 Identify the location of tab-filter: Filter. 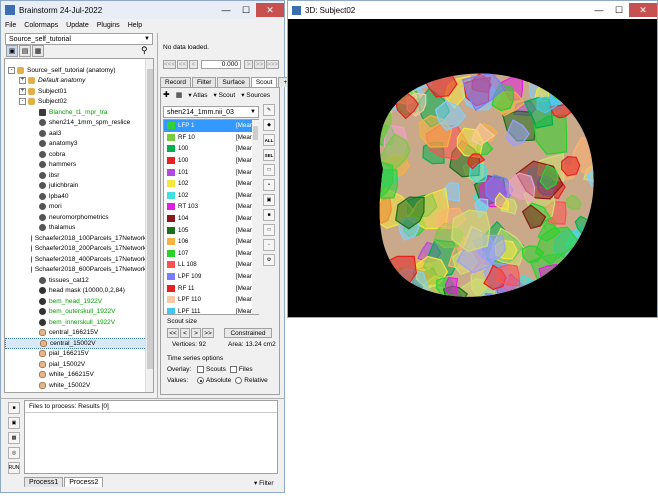
(204, 82).